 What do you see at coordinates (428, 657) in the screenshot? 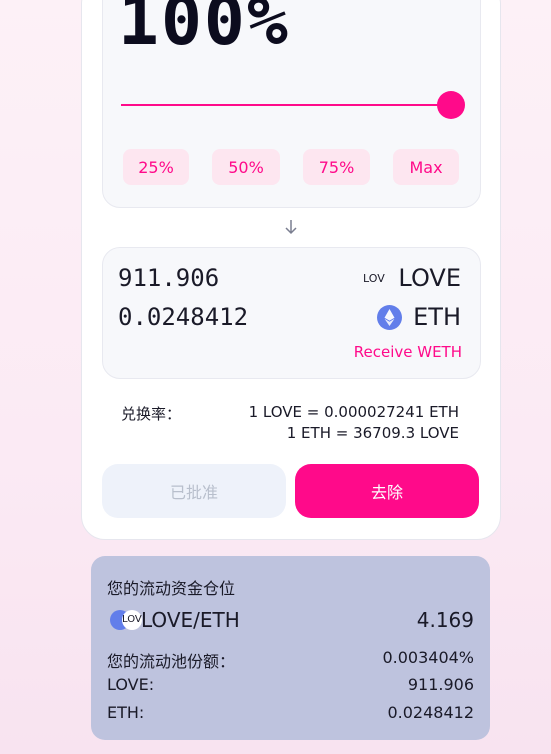
I see `pool-share-value: 0.003404%` at bounding box center [428, 657].